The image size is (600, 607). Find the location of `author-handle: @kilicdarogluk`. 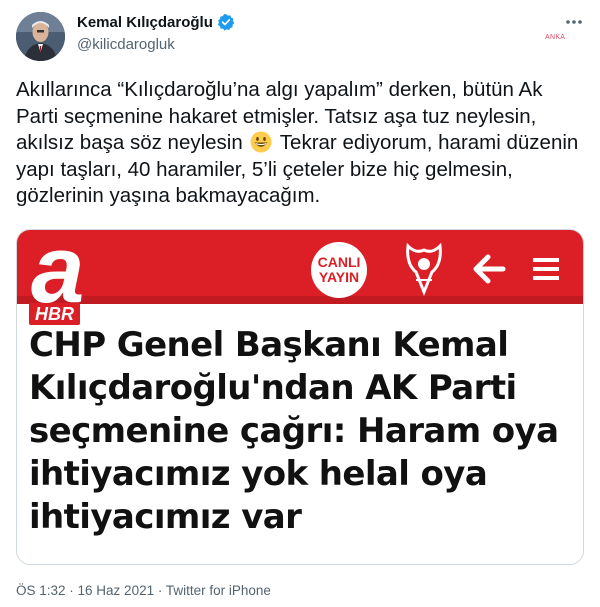

author-handle: @kilicdarogluk is located at coordinates (126, 44).